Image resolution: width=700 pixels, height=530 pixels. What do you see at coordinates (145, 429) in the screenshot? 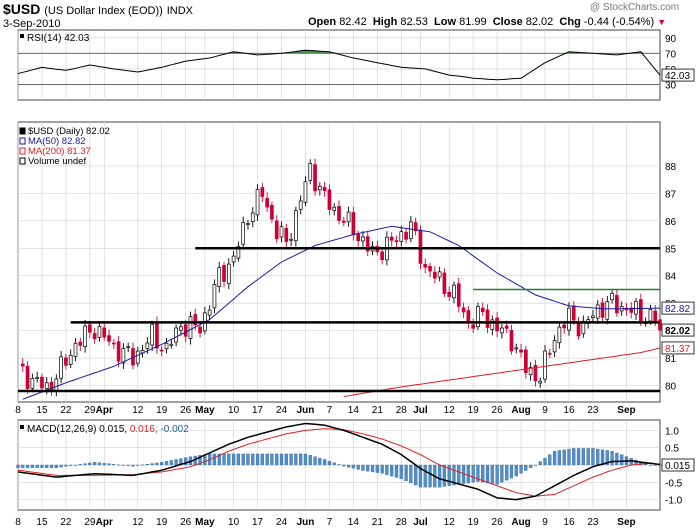
I see `macd-legend-signal: 0.016,` at bounding box center [145, 429].